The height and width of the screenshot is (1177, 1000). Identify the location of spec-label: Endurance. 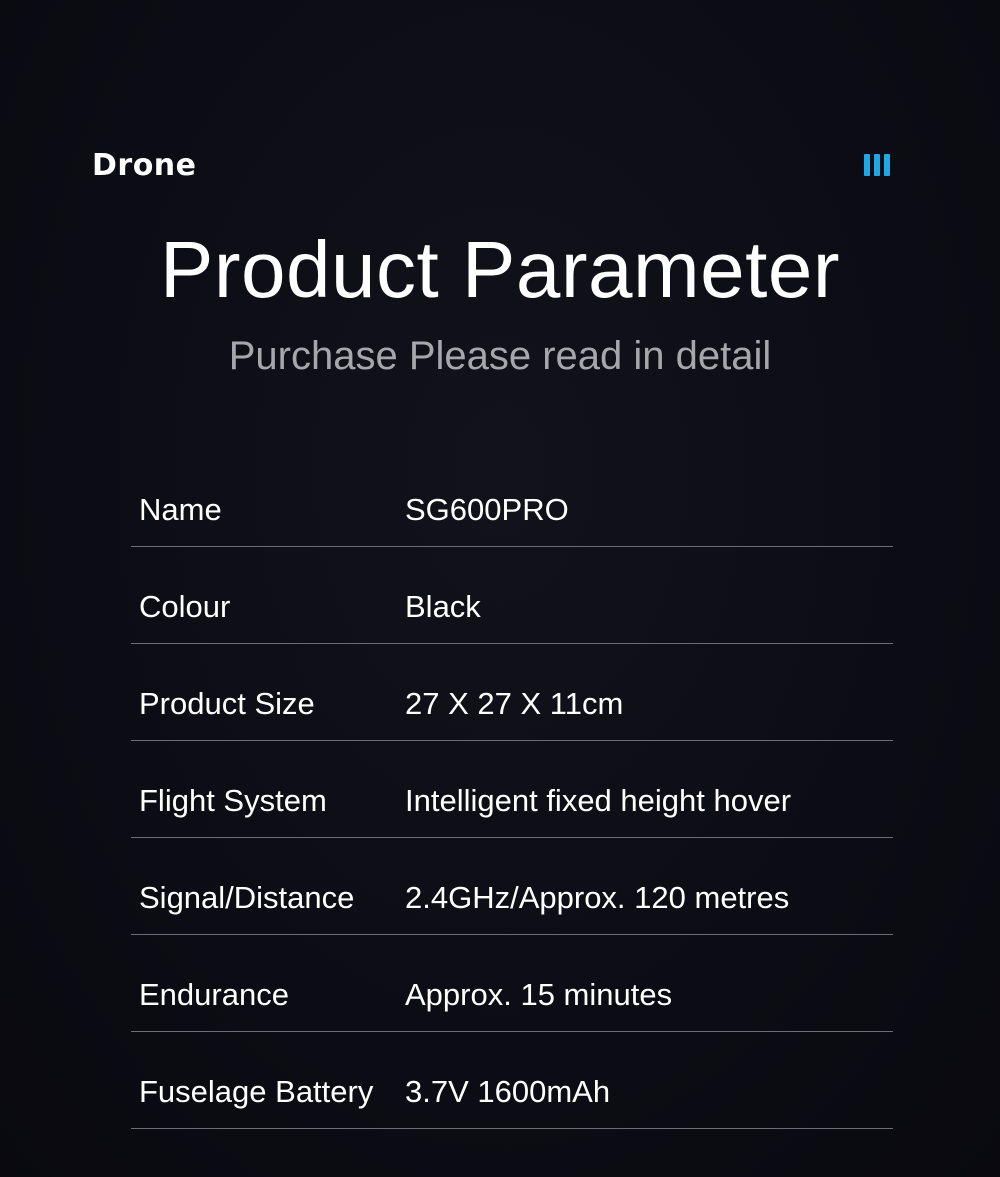
(214, 994).